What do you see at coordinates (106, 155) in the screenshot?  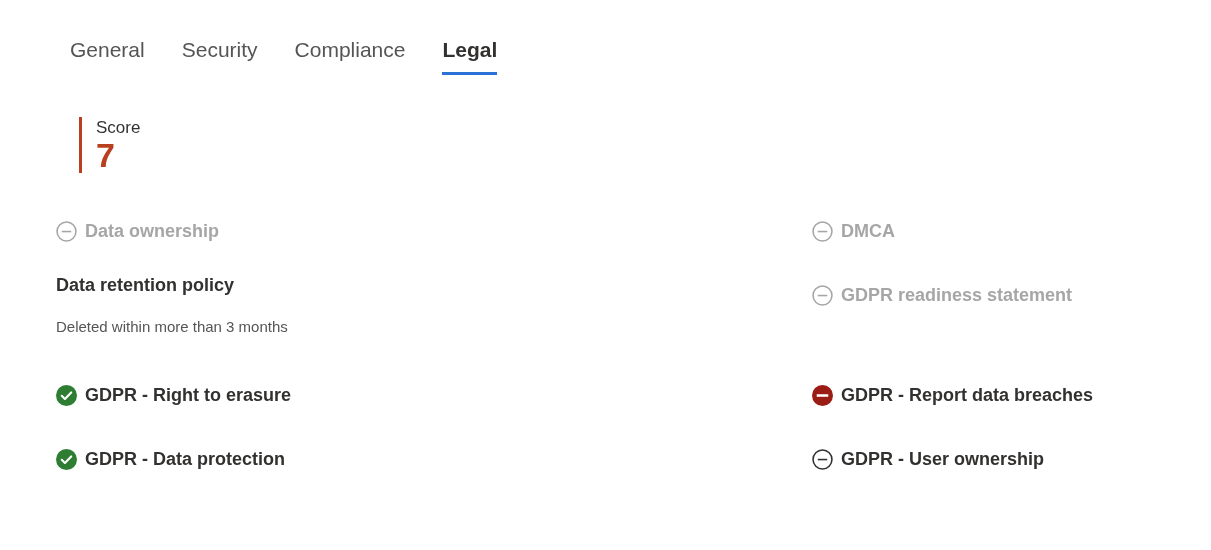 I see `score-value: 7` at bounding box center [106, 155].